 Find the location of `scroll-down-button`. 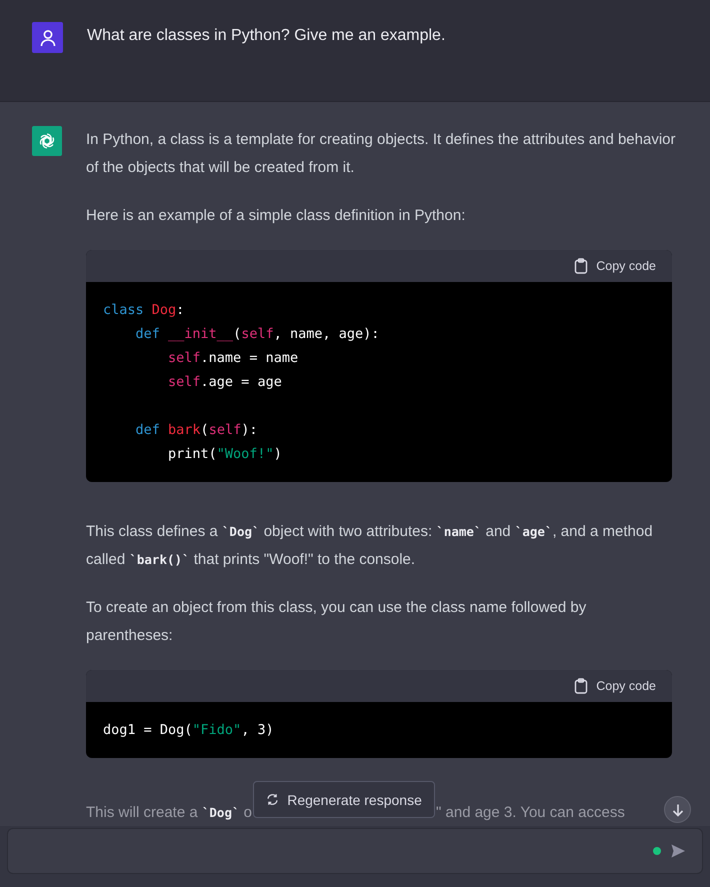

scroll-down-button is located at coordinates (677, 809).